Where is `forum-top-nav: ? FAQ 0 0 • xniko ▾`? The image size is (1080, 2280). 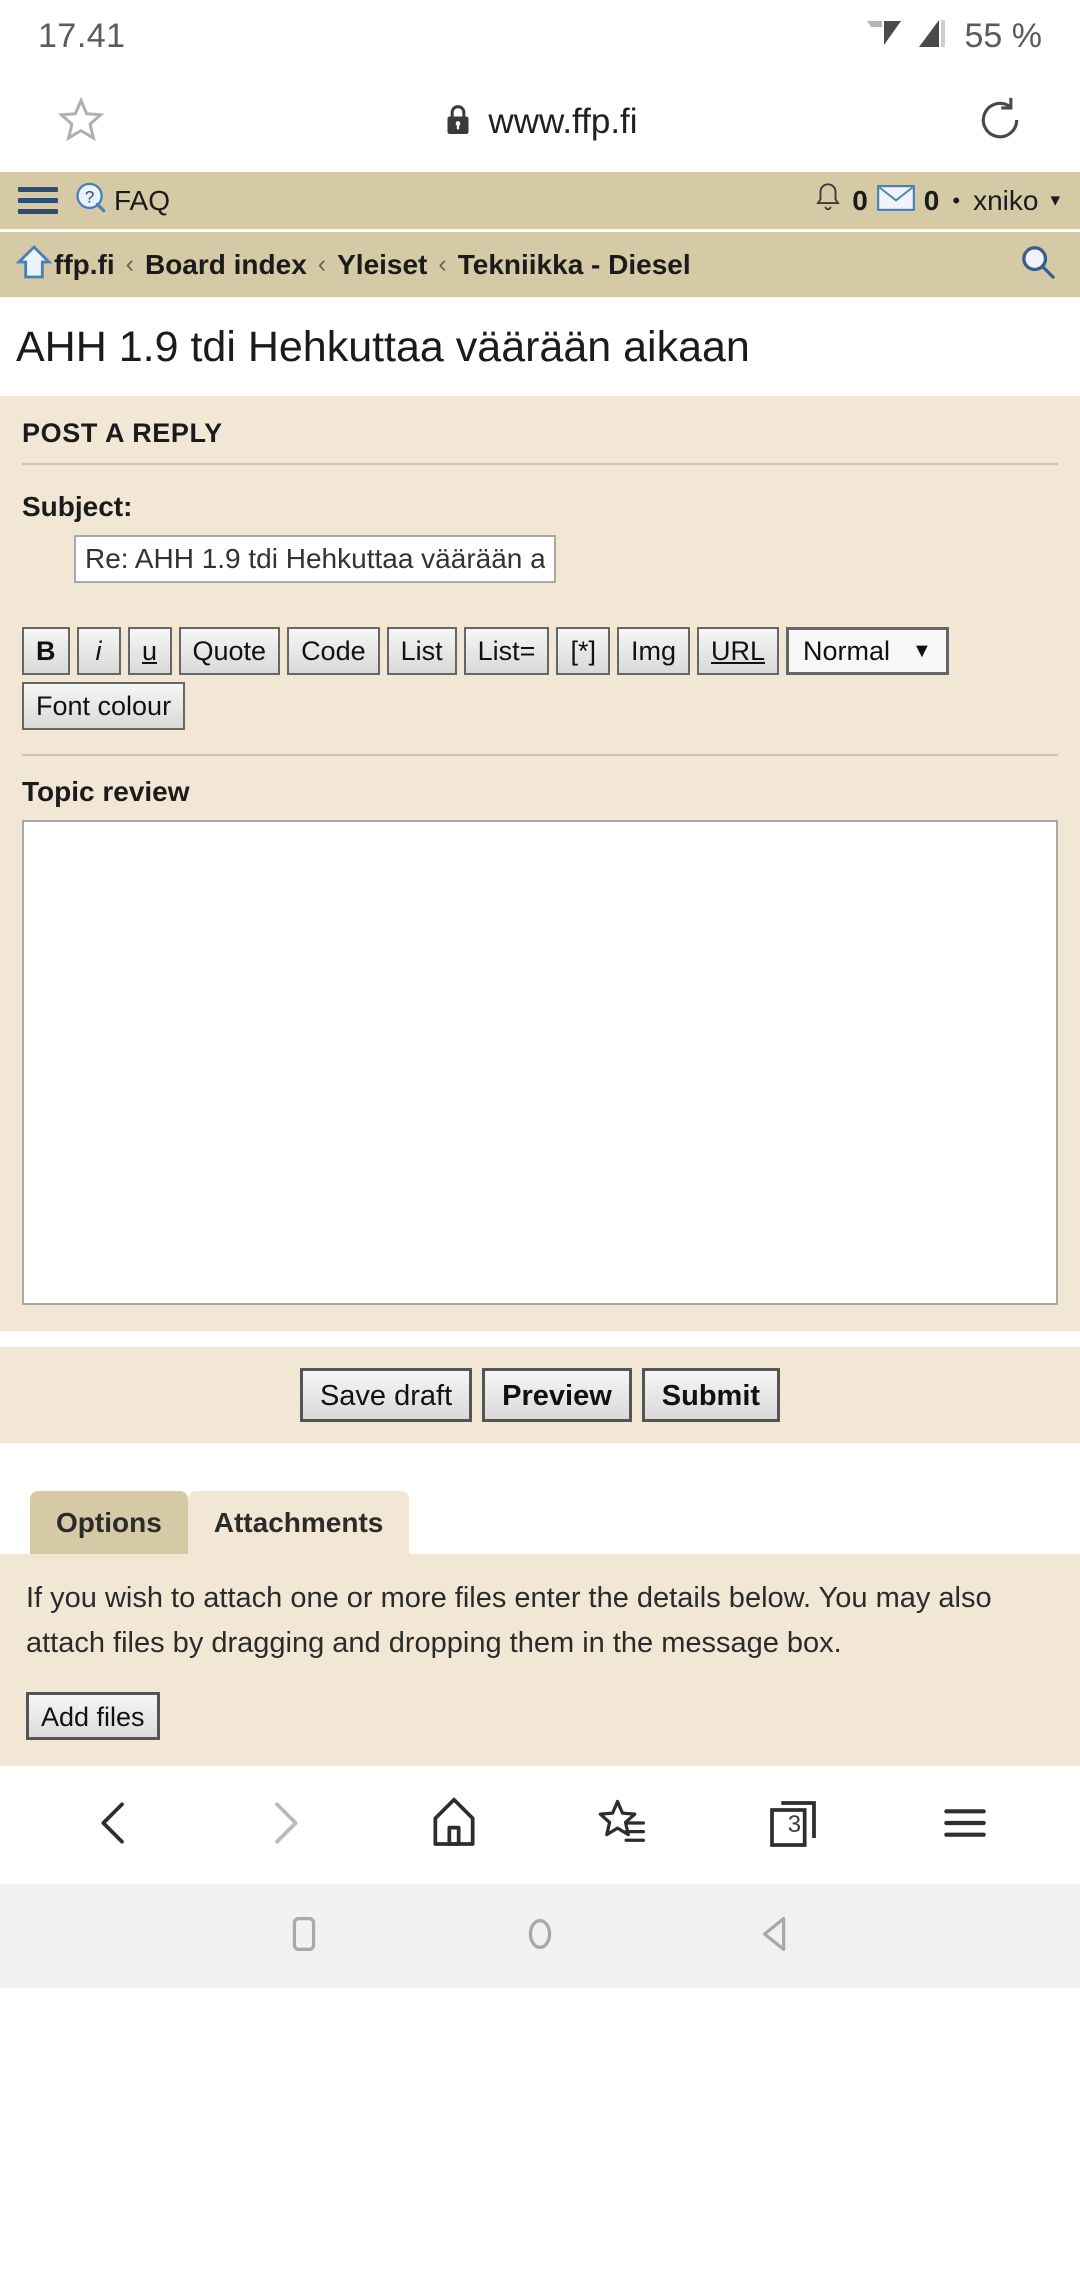 forum-top-nav: ? FAQ 0 0 • xniko ▾ is located at coordinates (540, 202).